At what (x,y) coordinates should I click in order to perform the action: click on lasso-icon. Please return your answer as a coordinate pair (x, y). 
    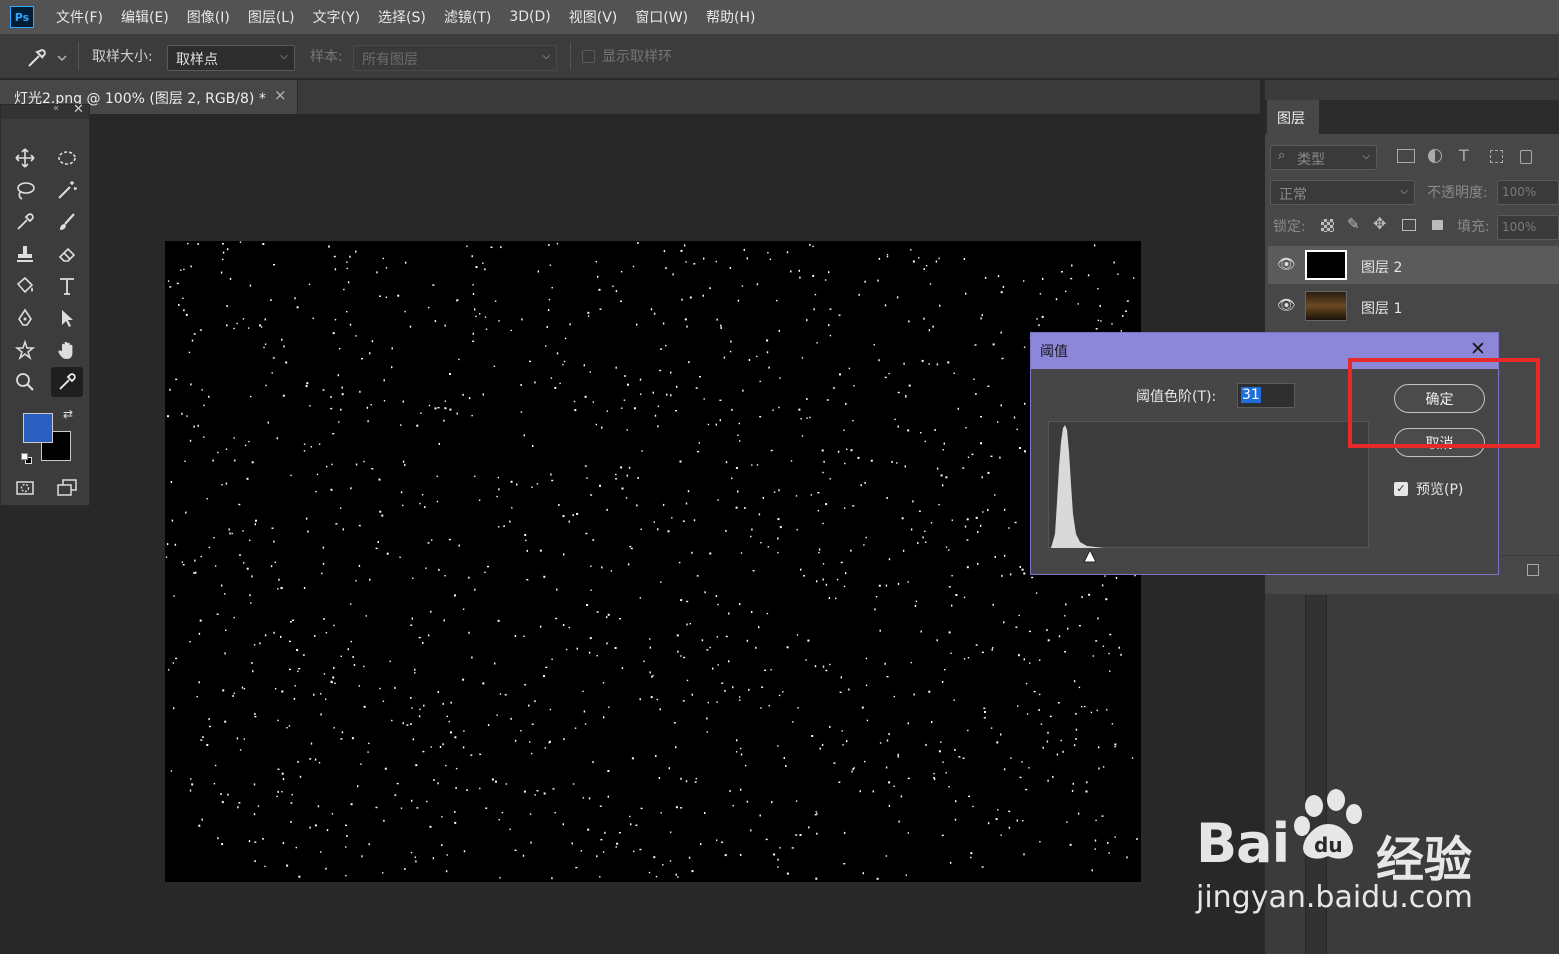
    Looking at the image, I should click on (26, 191).